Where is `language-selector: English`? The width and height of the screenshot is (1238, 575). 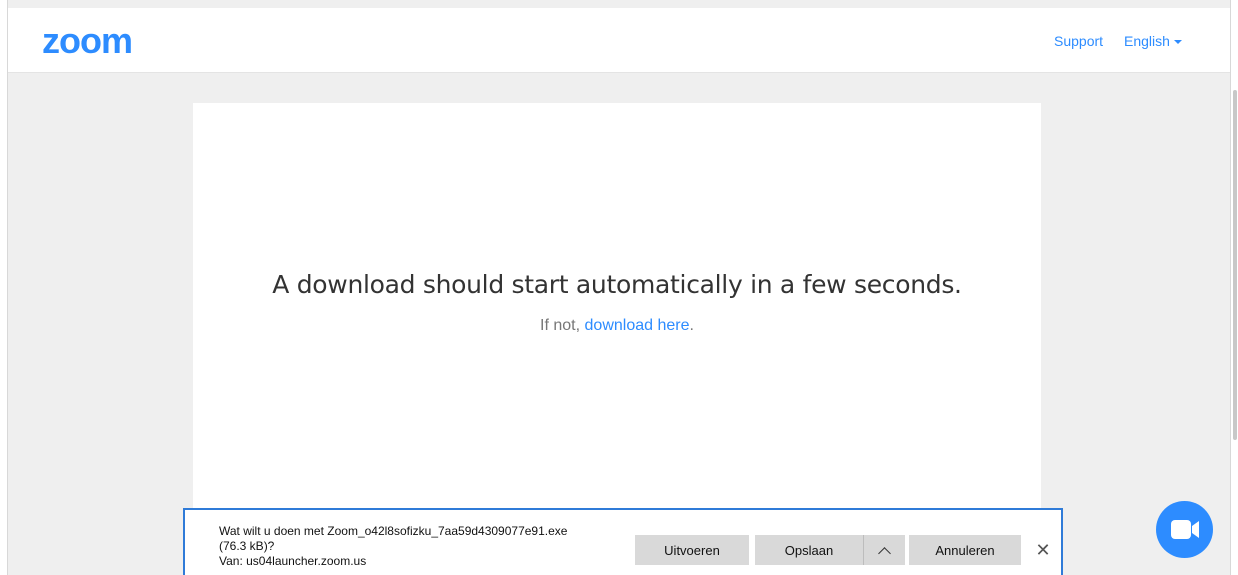
language-selector: English is located at coordinates (1153, 41).